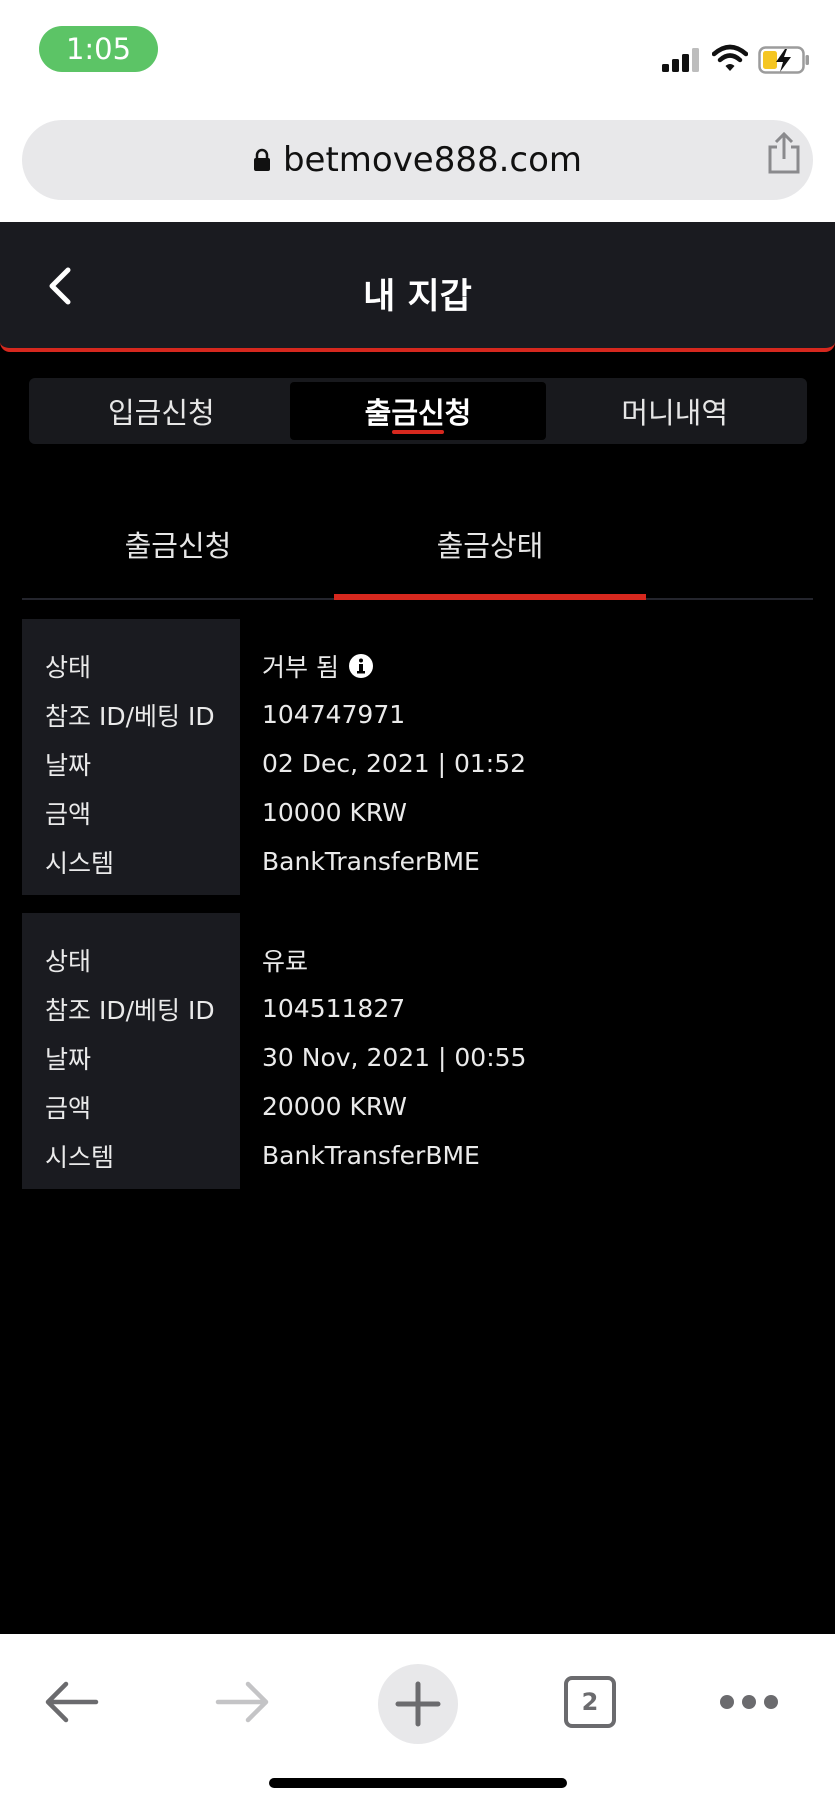 The image size is (835, 1808). I want to click on sub-tabs: 출금신청 출금상태, so click(417, 545).